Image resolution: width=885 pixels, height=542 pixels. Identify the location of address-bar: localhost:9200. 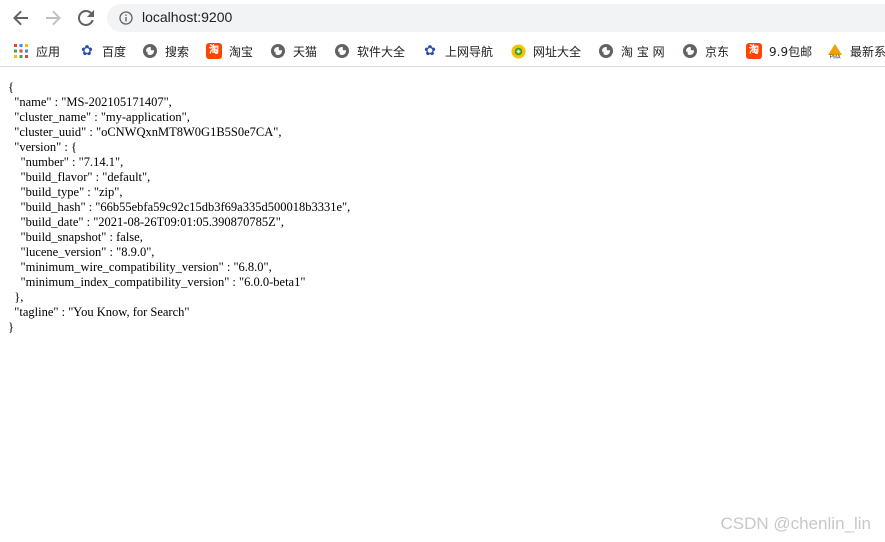
(496, 18).